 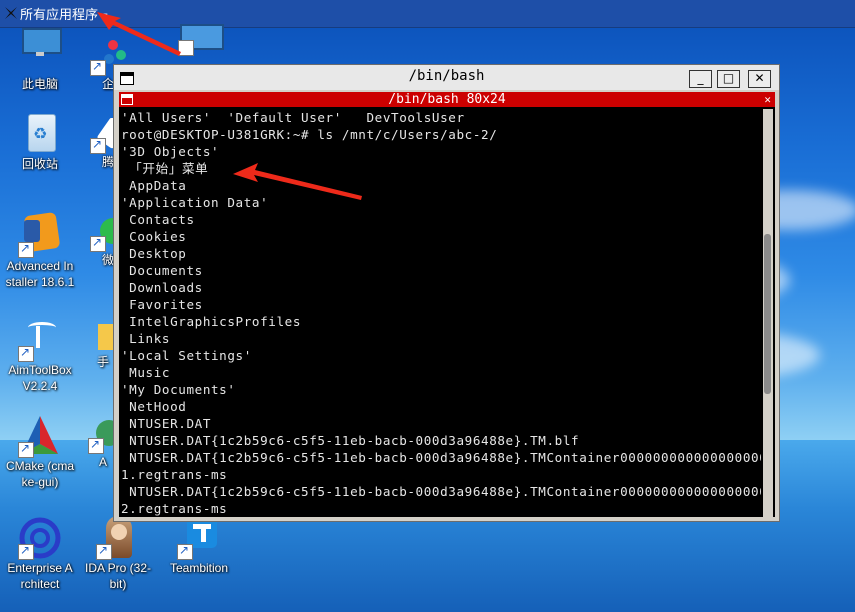 What do you see at coordinates (166, 423) in the screenshot?
I see `terminal-line: NTUSER.DAT` at bounding box center [166, 423].